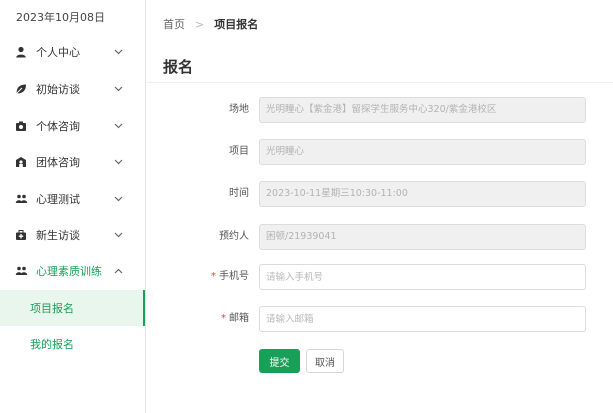 This screenshot has height=413, width=613. I want to click on submenu-item-project-signup: 项目报名, so click(72, 308).